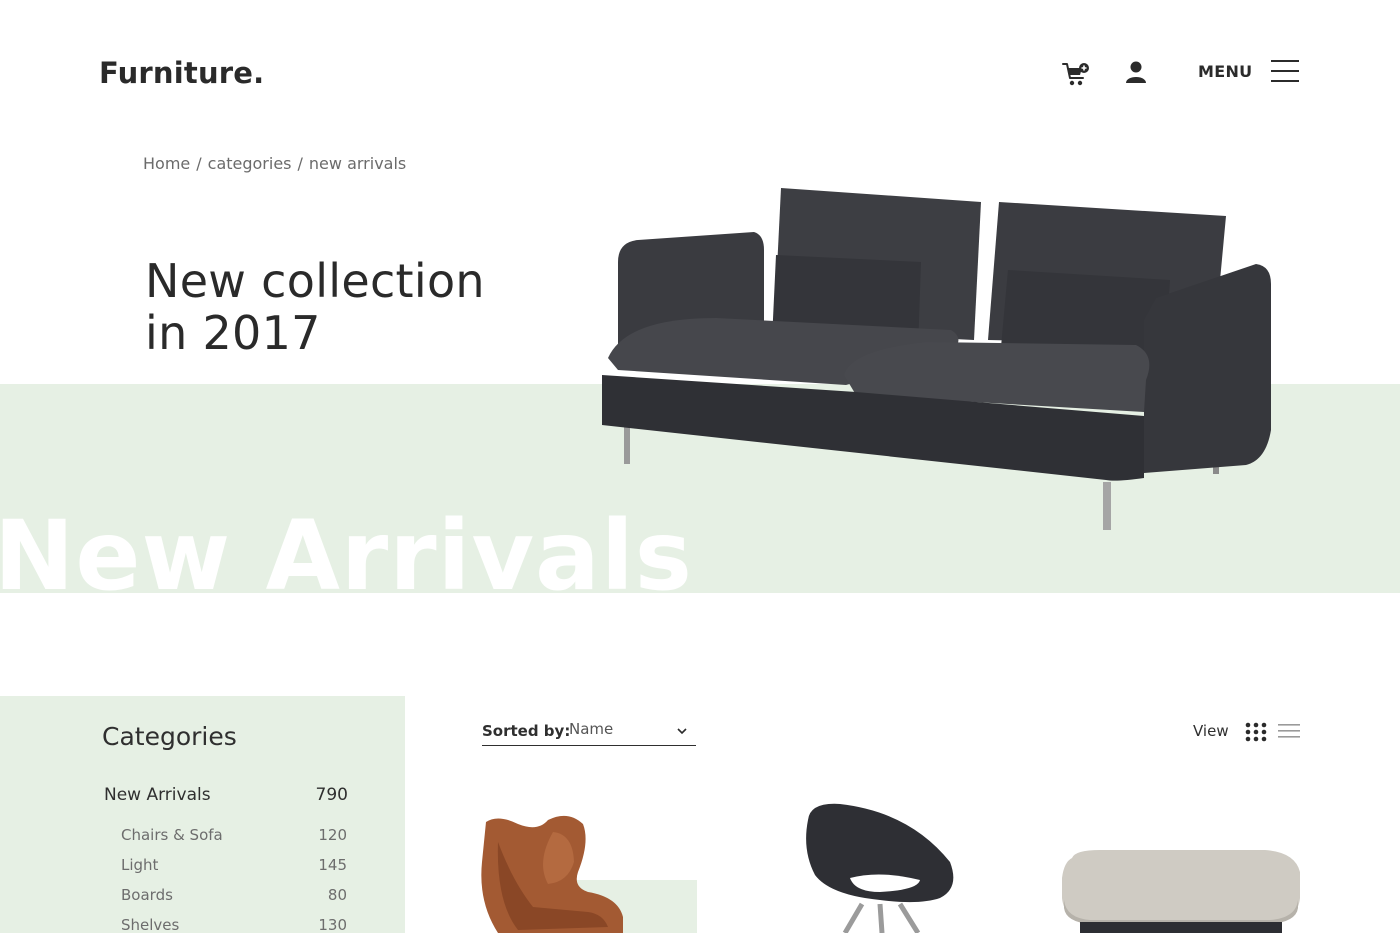 The width and height of the screenshot is (1400, 933). I want to click on hero-title: New collection in 2017, so click(335, 307).